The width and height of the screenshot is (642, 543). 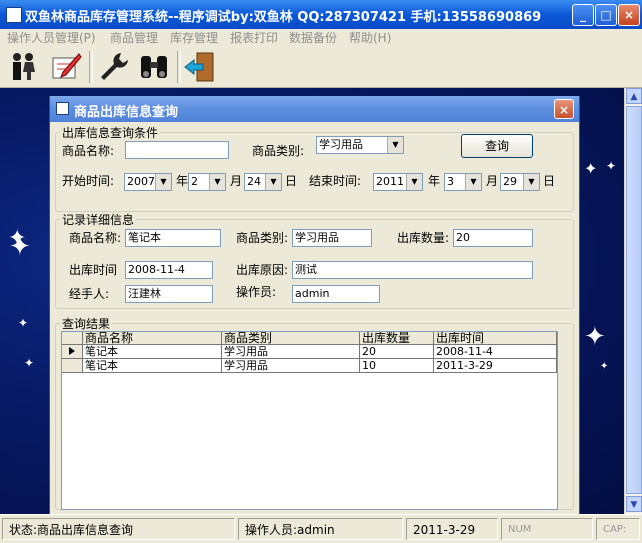 I want to click on child-close-button: ×, so click(x=564, y=109).